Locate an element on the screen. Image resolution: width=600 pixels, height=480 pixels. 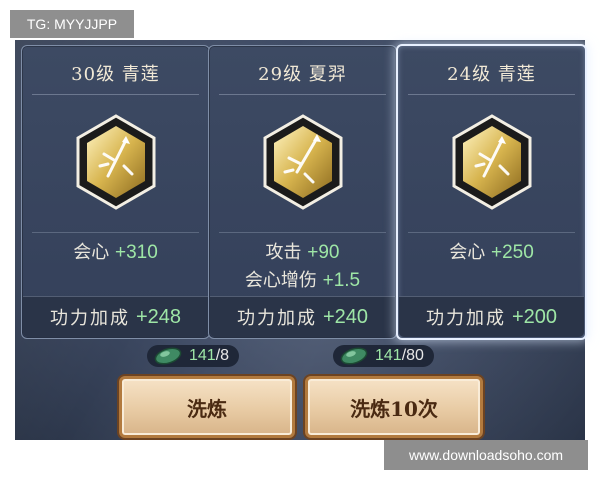
bonus-value: +200 is located at coordinates (534, 316).